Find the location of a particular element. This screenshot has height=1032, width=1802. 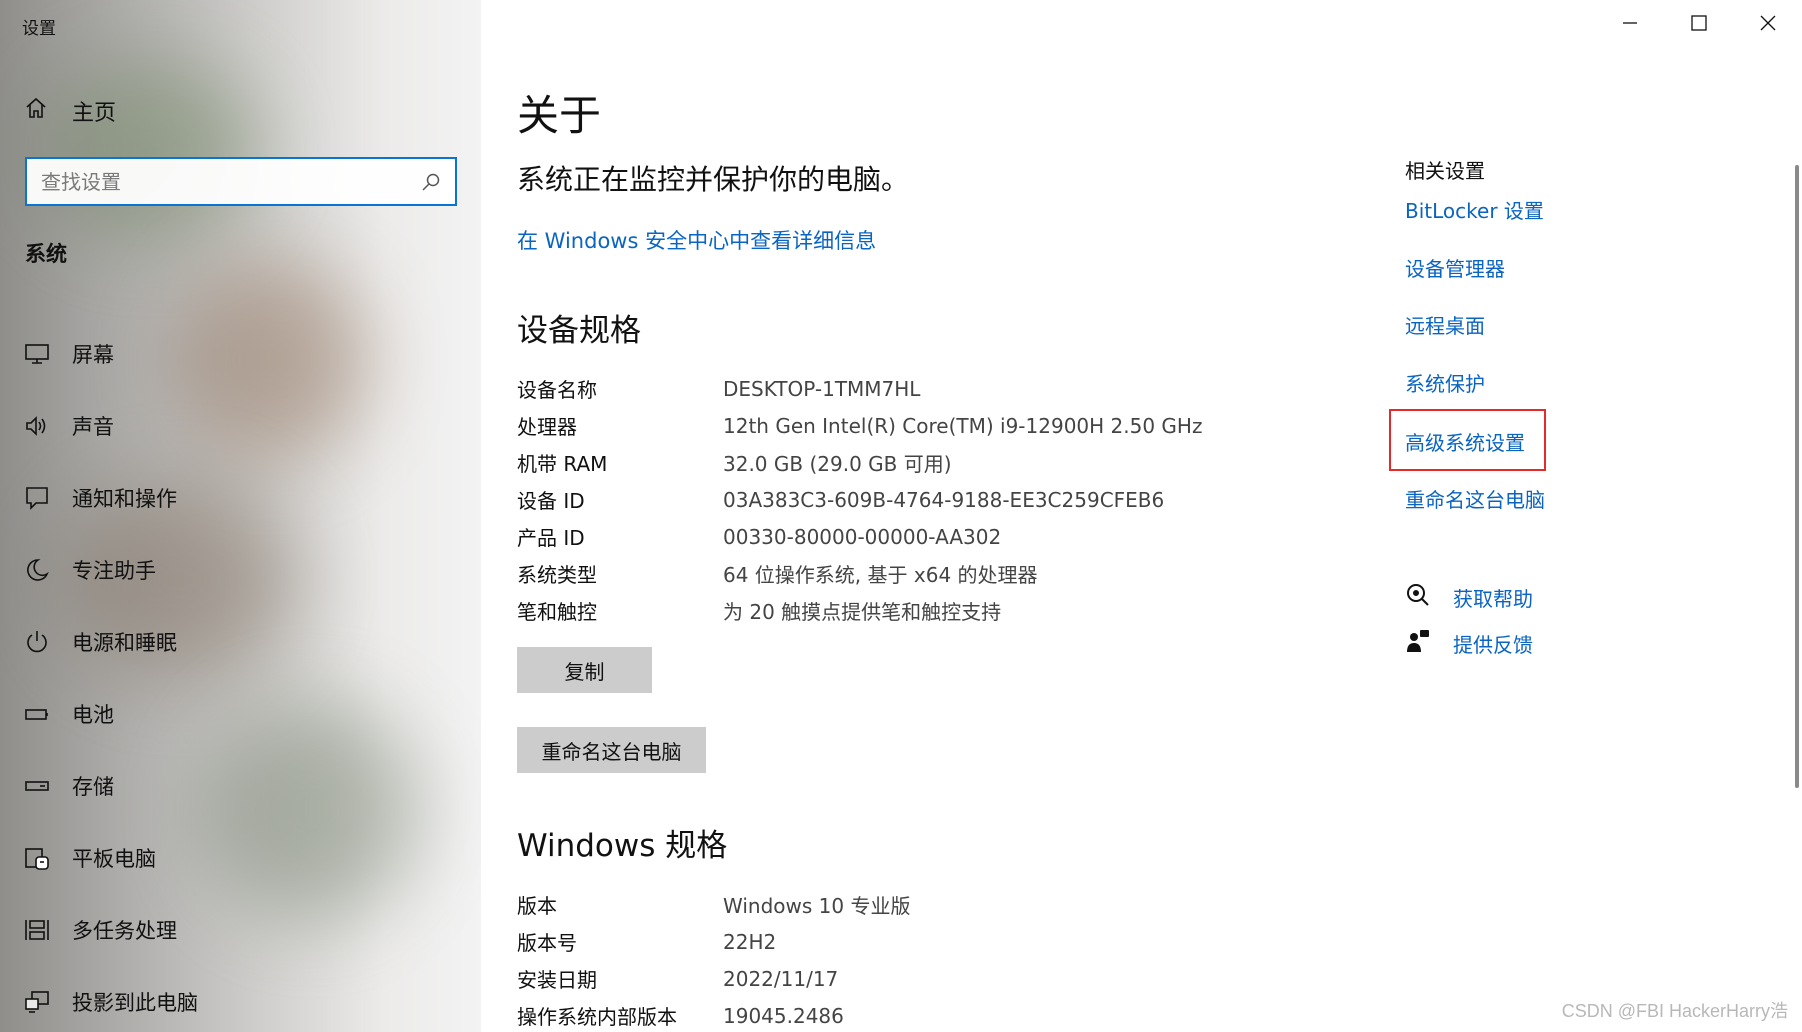

spec-value: DESKTOP-1TMM7HL is located at coordinates (822, 388).